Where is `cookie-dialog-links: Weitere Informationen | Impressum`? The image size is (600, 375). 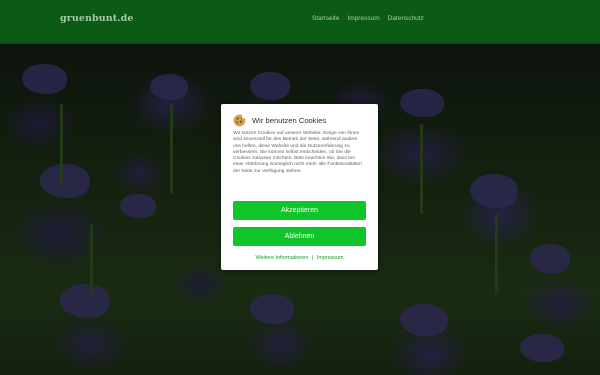
cookie-dialog-links: Weitere Informationen | Impressum is located at coordinates (299, 258).